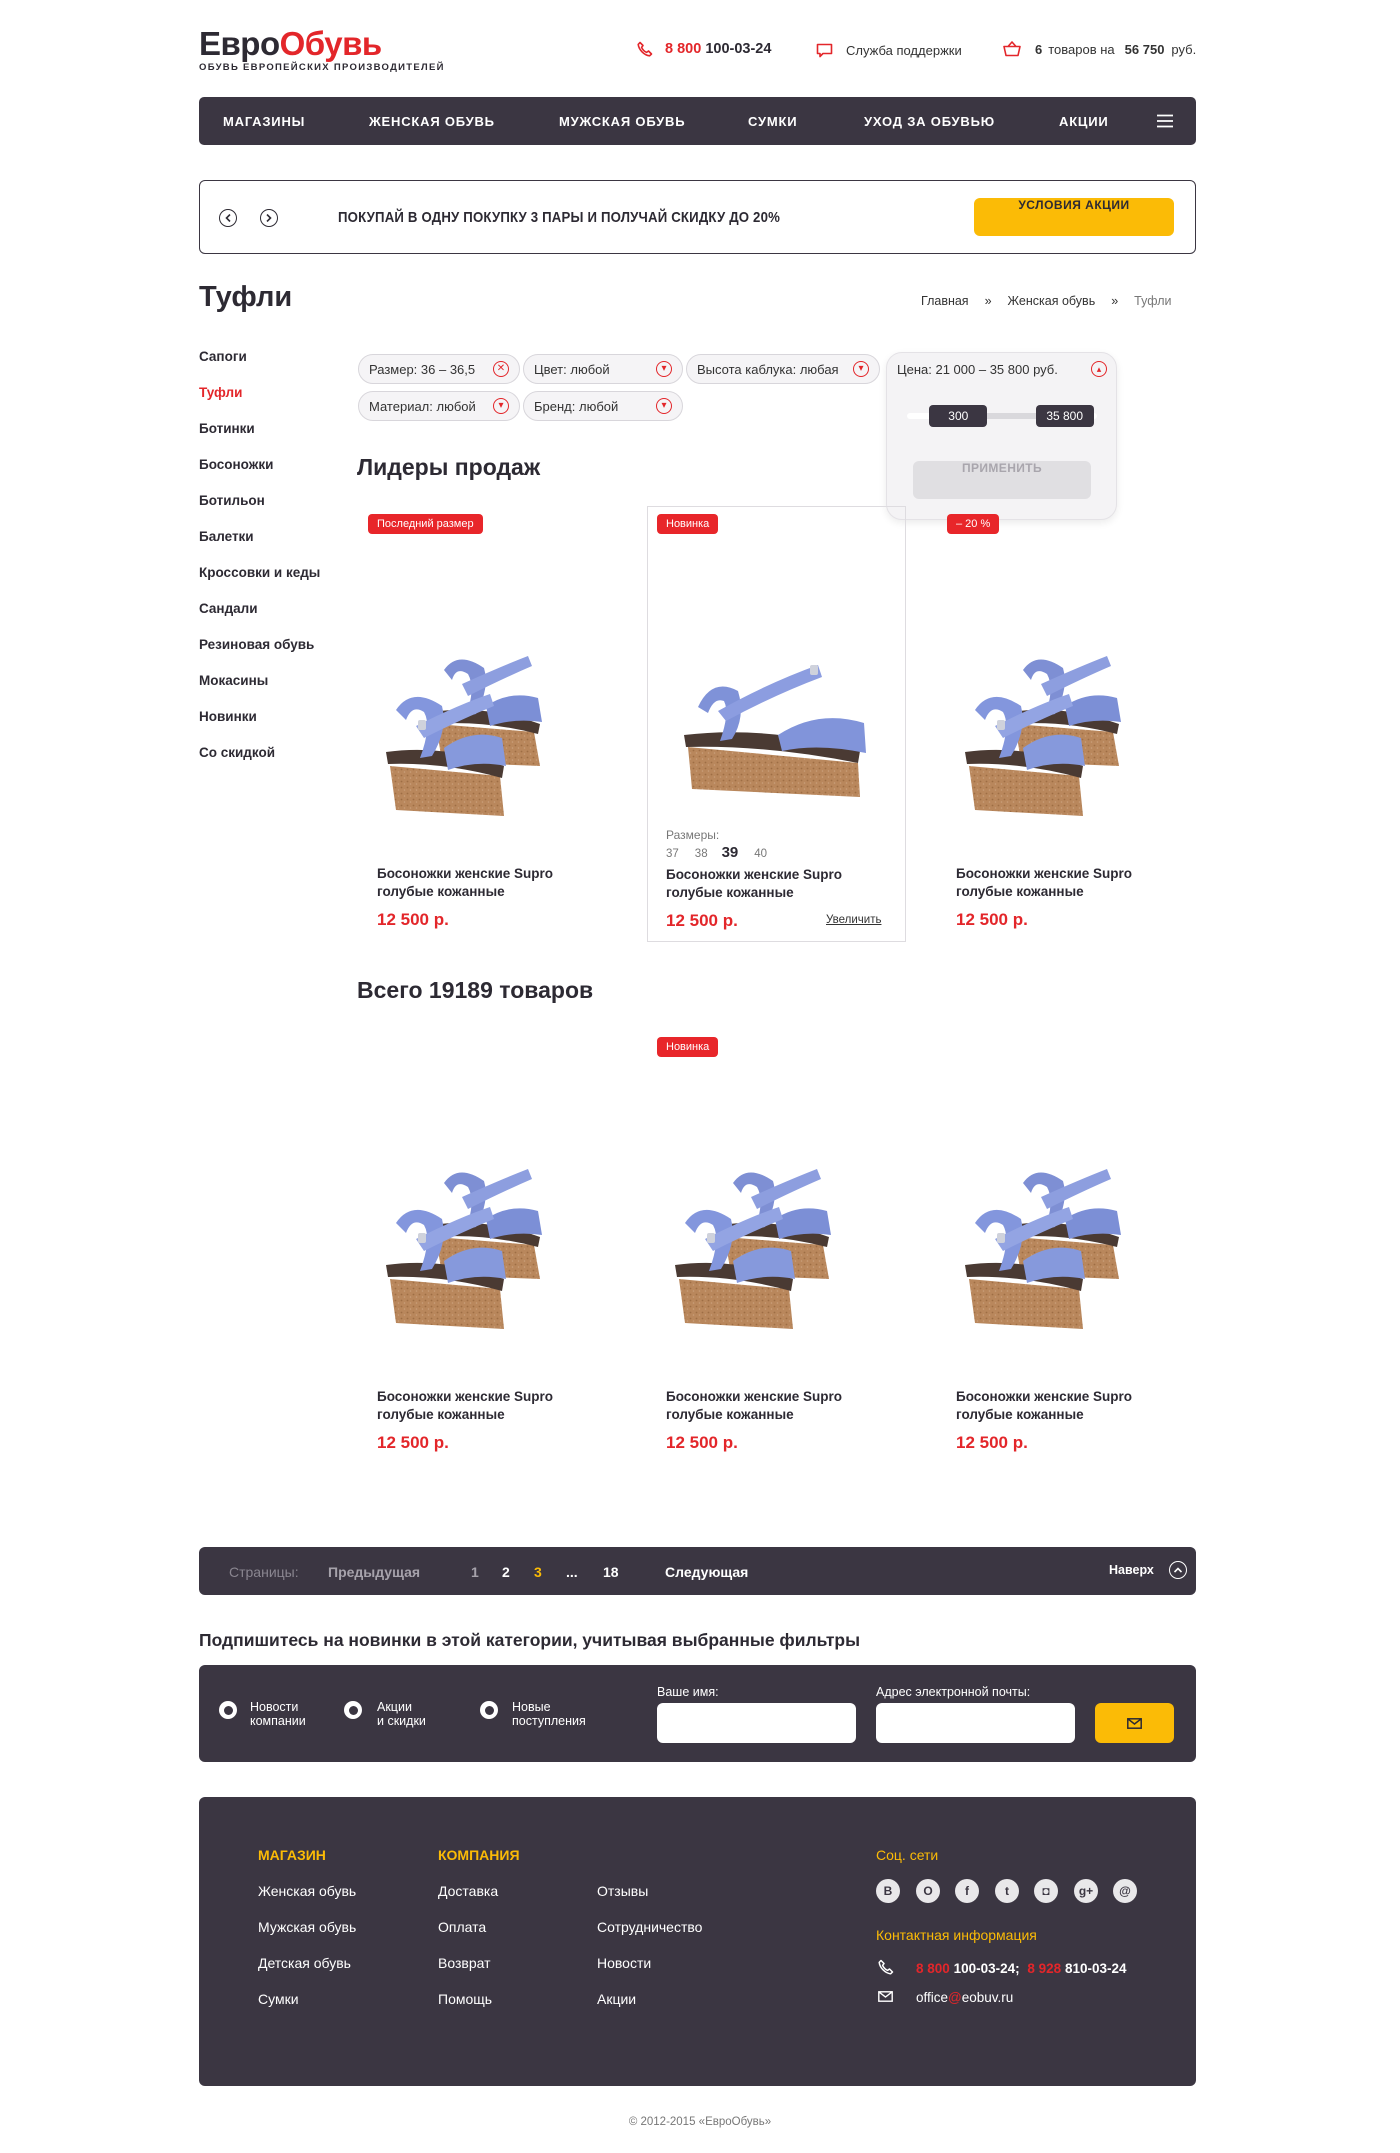 This screenshot has width=1400, height=2153. What do you see at coordinates (603, 369) in the screenshot?
I see `filter-color: Цвет: любой ▾` at bounding box center [603, 369].